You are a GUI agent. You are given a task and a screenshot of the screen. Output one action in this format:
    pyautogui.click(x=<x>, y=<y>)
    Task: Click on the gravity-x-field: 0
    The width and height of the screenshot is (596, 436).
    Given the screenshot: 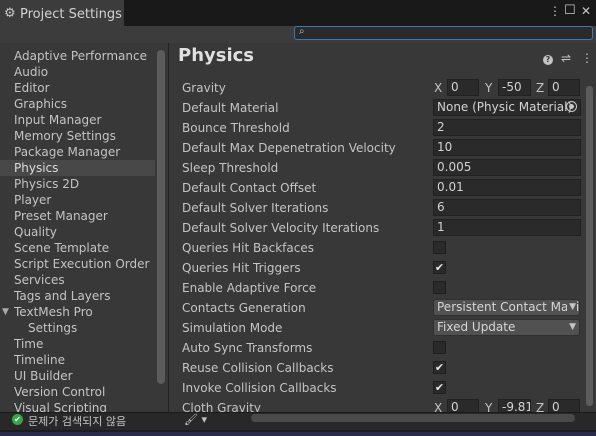 What is the action you would take?
    pyautogui.click(x=463, y=87)
    